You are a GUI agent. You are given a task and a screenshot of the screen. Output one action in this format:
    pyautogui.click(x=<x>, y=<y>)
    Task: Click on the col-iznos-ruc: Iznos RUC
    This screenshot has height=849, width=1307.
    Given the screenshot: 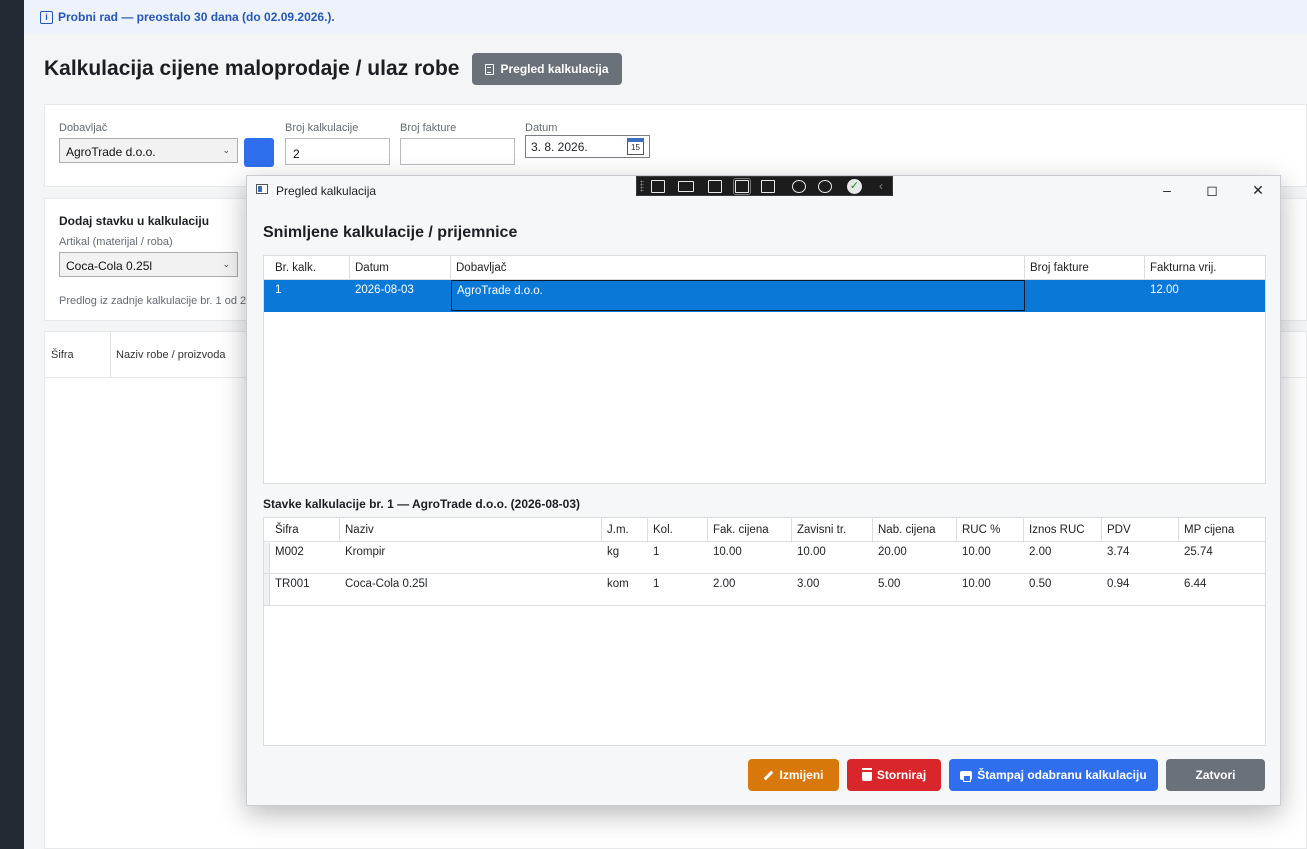 What is the action you would take?
    pyautogui.click(x=1063, y=530)
    